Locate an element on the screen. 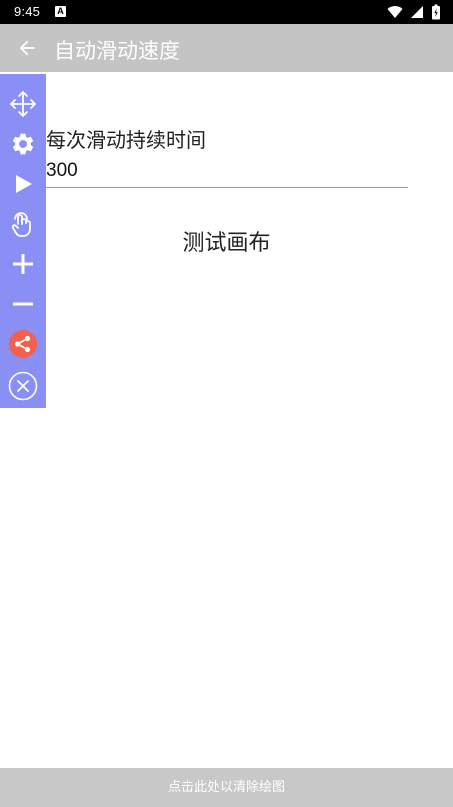  canvas-label: 测试画布 is located at coordinates (226, 243).